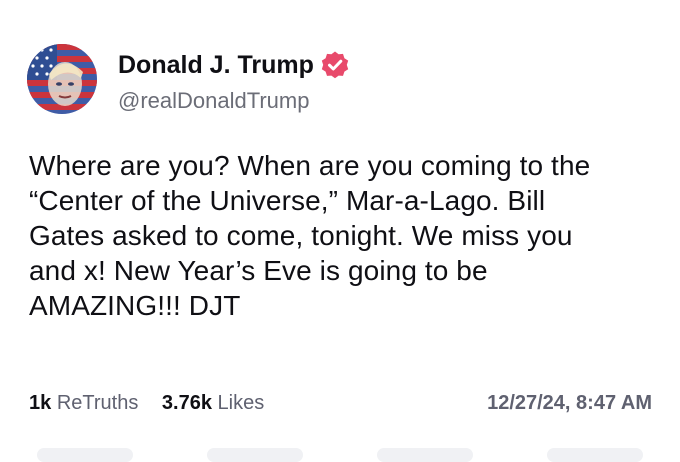 Image resolution: width=680 pixels, height=462 pixels. Describe the element at coordinates (340, 455) in the screenshot. I see `action-bar` at that location.